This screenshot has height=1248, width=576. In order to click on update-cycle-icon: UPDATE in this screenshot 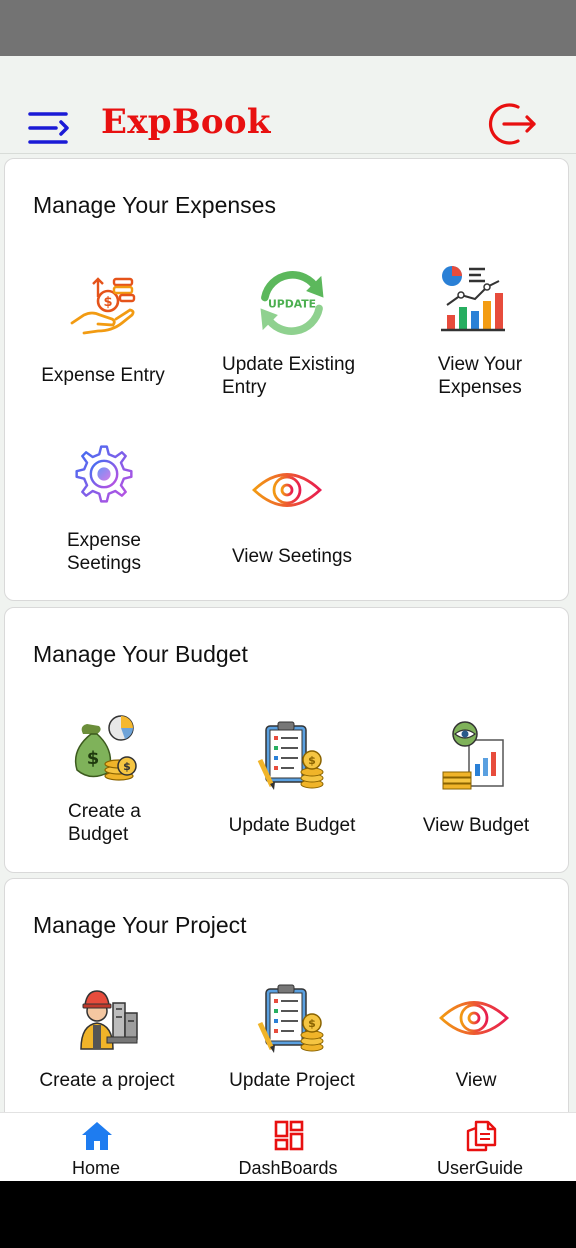, I will do `click(292, 303)`.